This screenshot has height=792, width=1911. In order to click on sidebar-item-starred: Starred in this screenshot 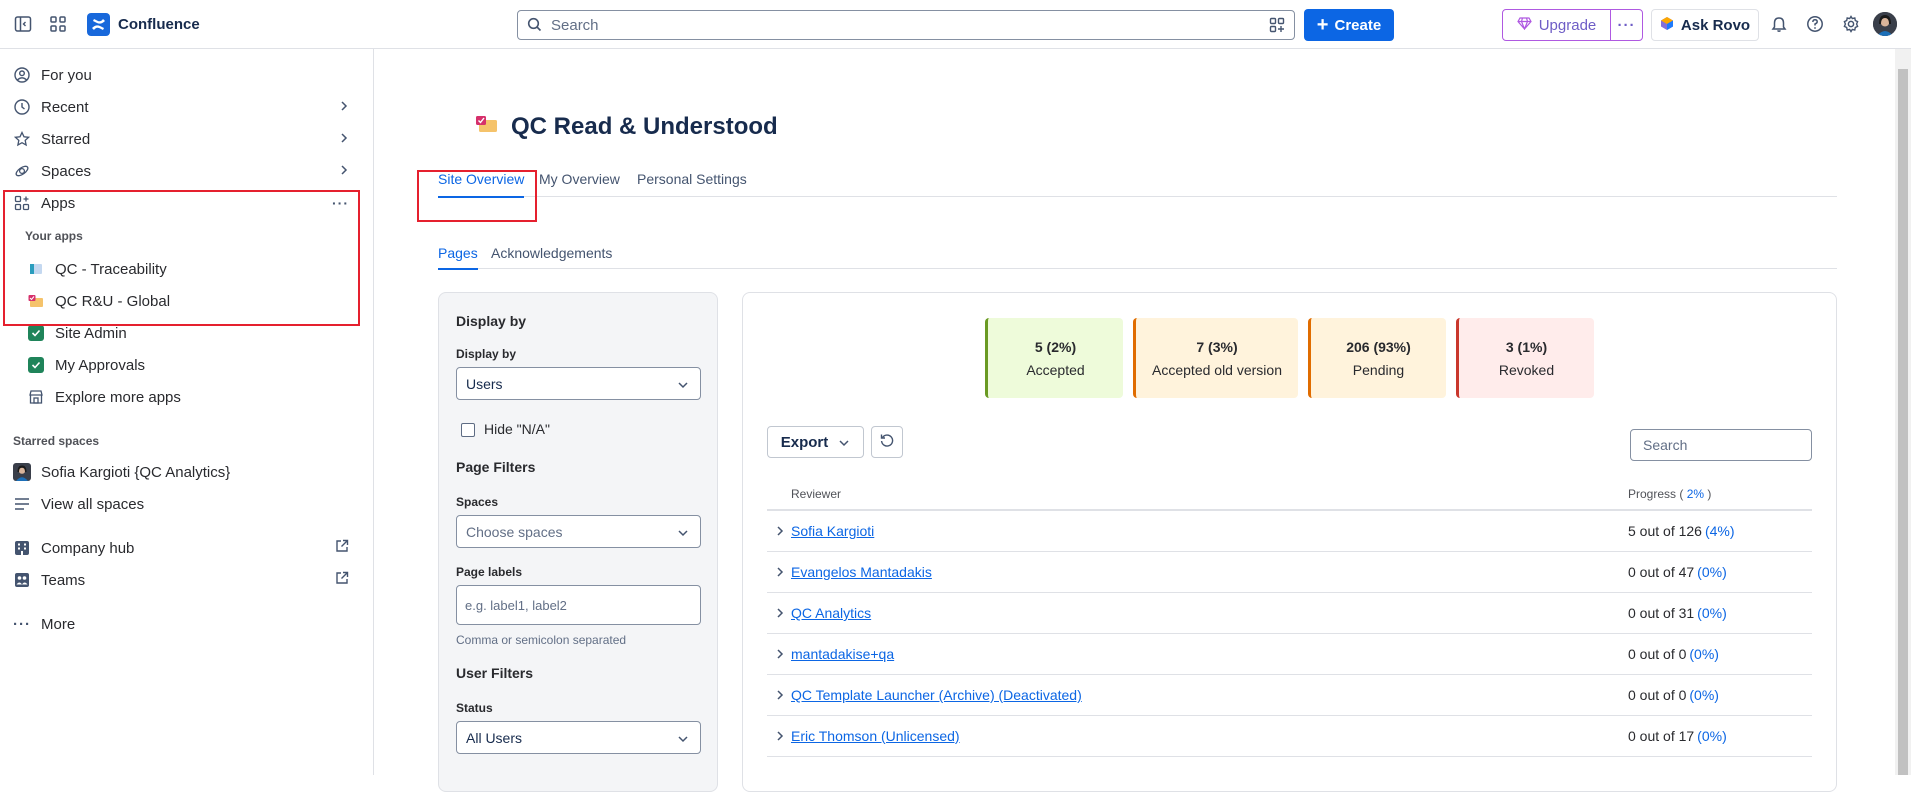, I will do `click(183, 139)`.